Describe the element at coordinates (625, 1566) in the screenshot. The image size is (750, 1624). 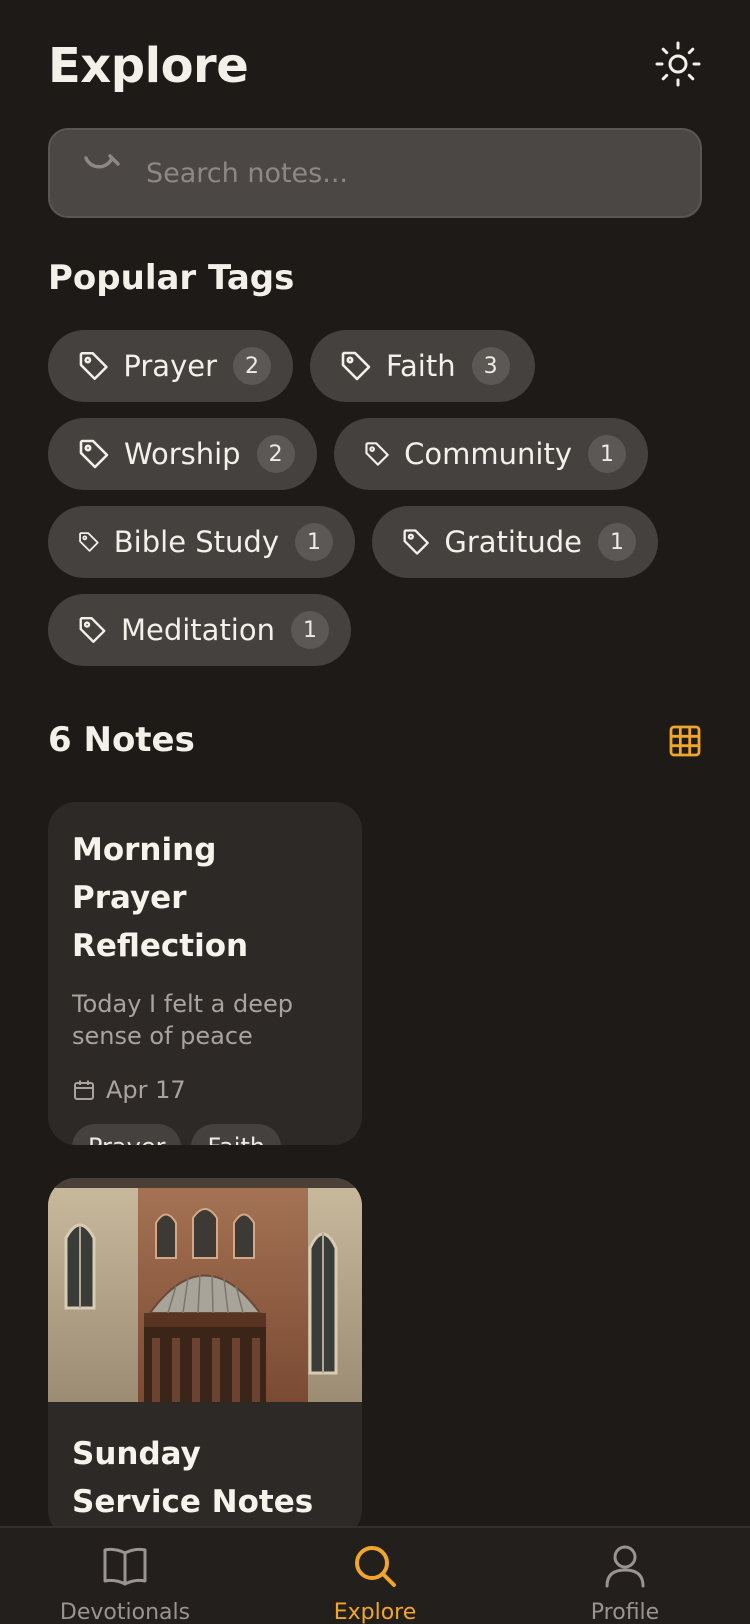
I see `user-icon` at that location.